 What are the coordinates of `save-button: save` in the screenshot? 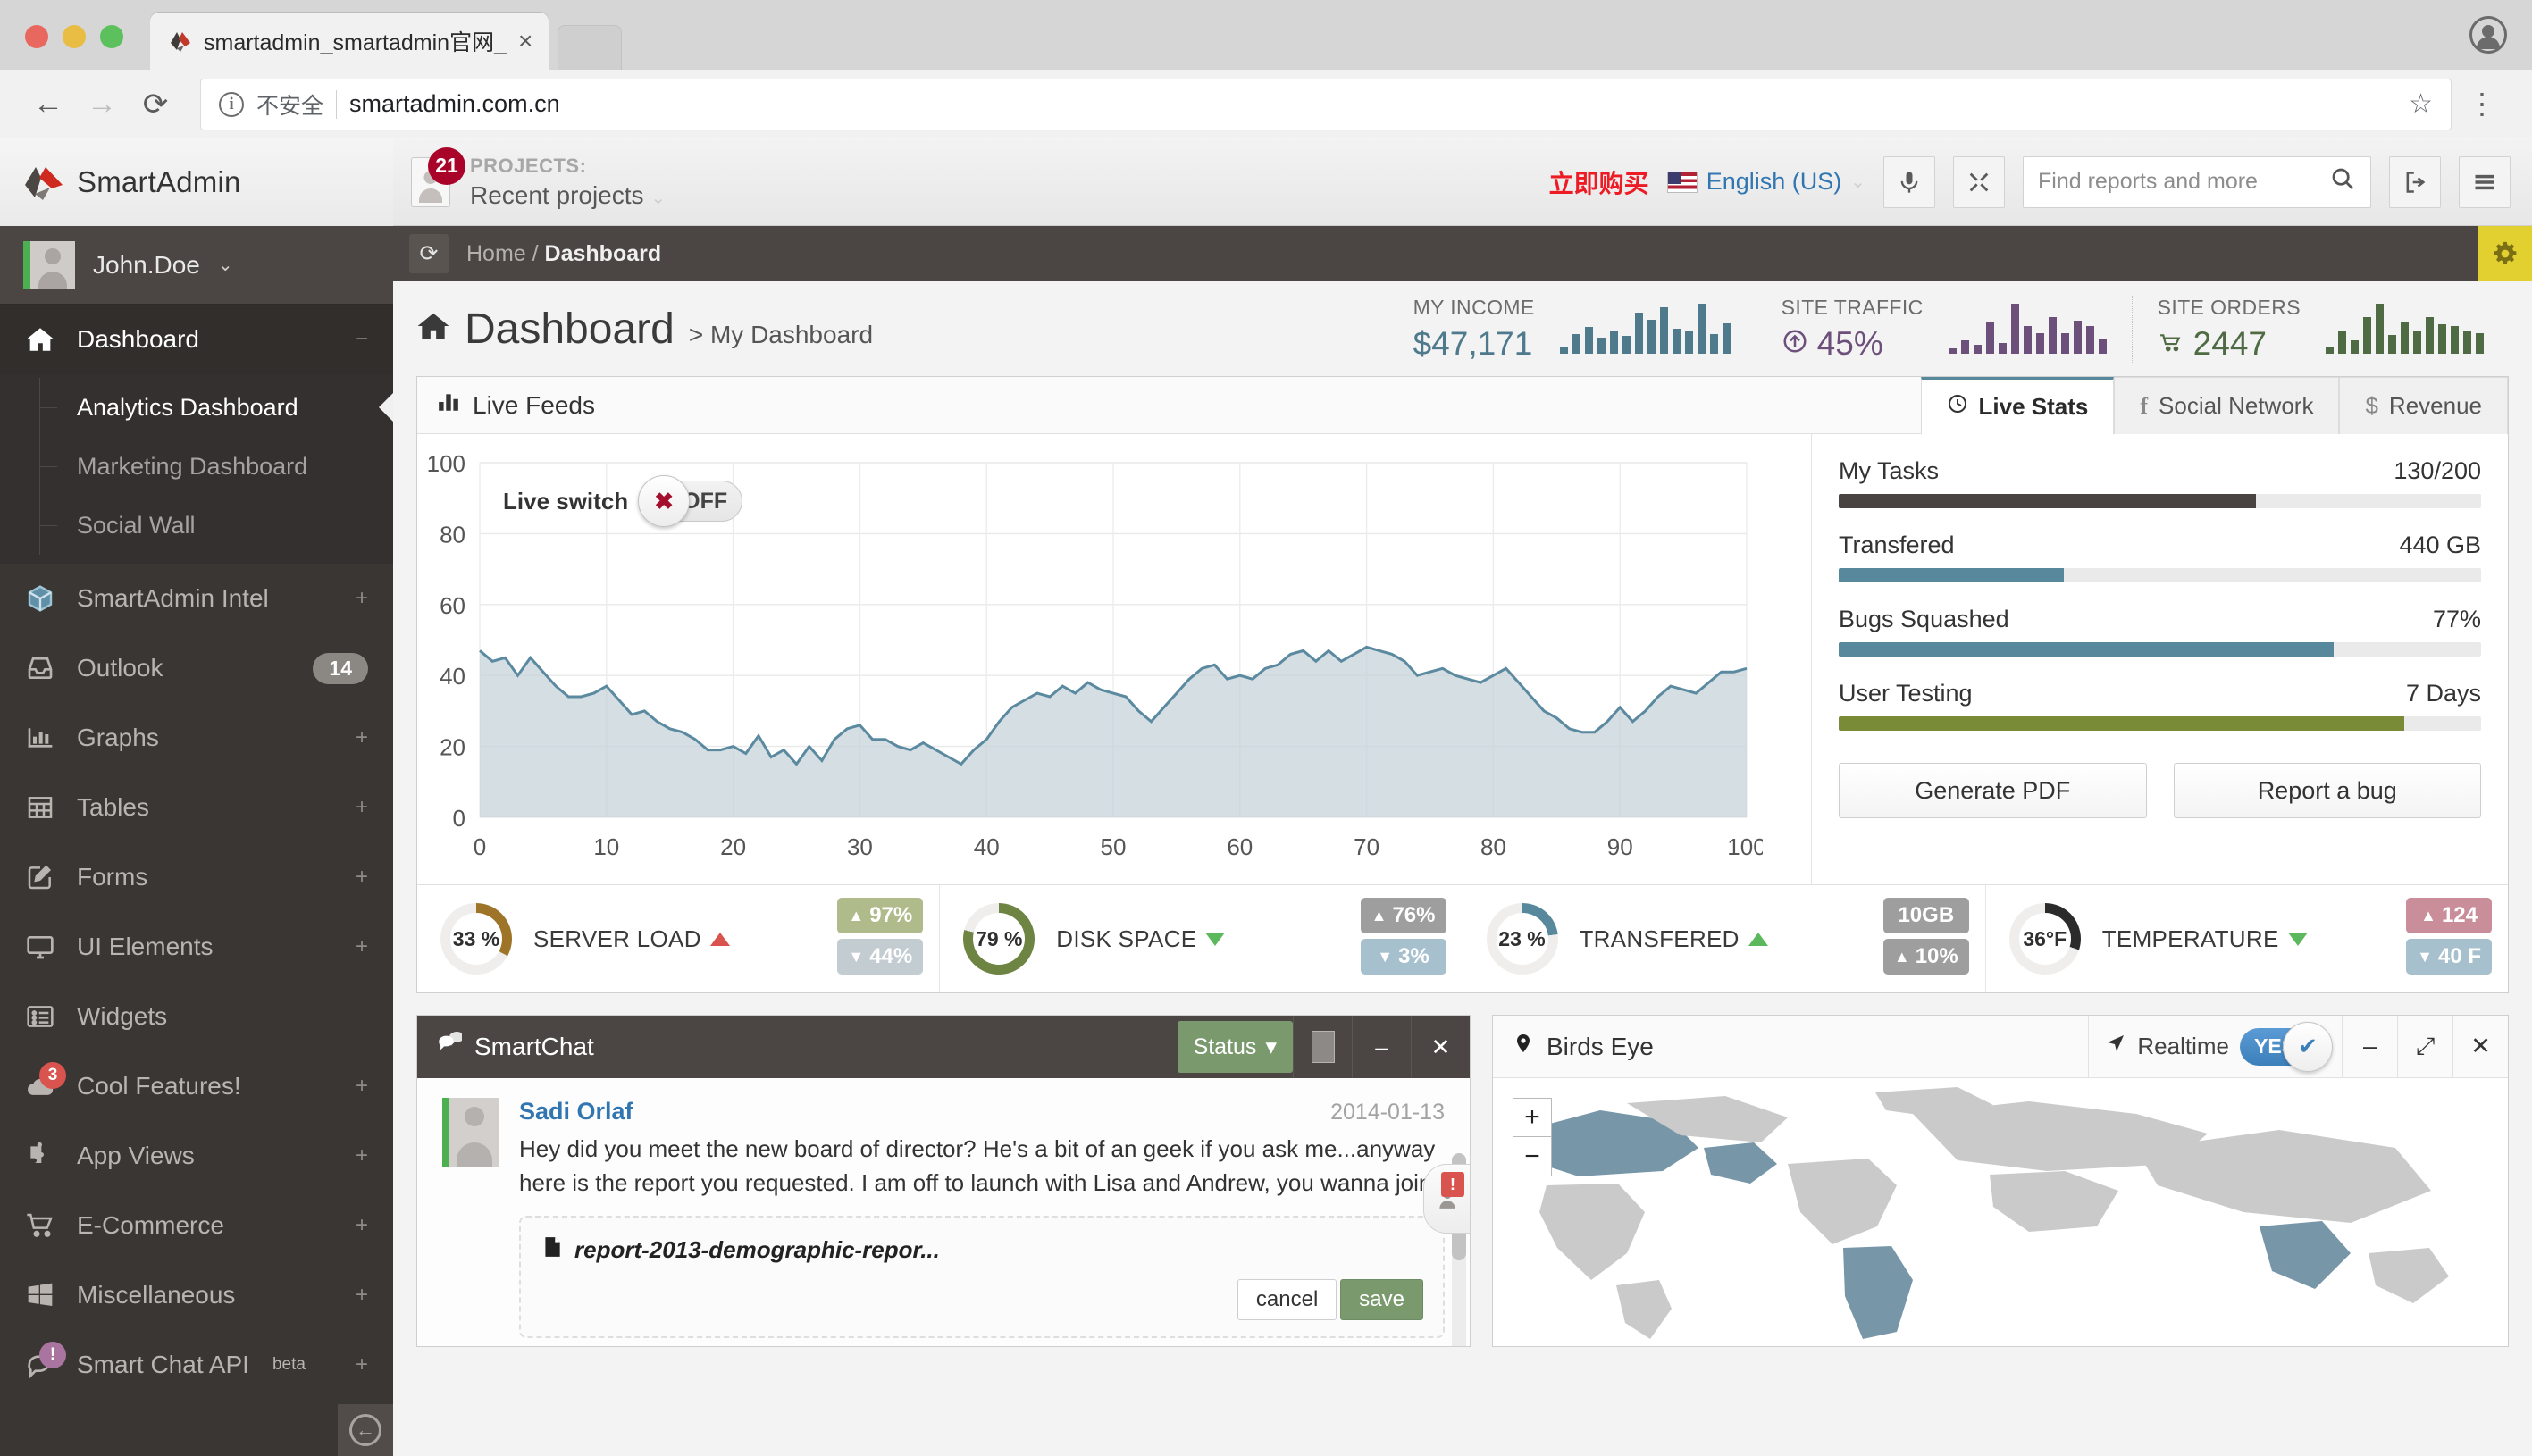 It's located at (1381, 1300).